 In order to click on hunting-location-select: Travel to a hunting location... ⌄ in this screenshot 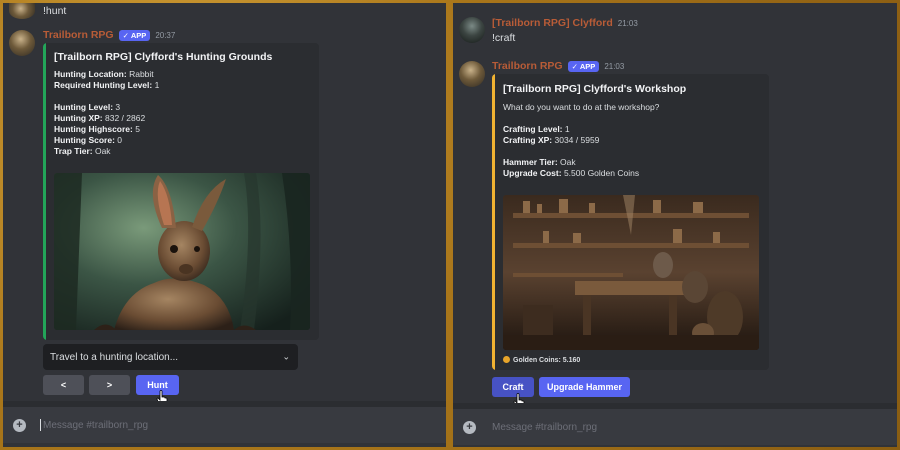, I will do `click(170, 357)`.